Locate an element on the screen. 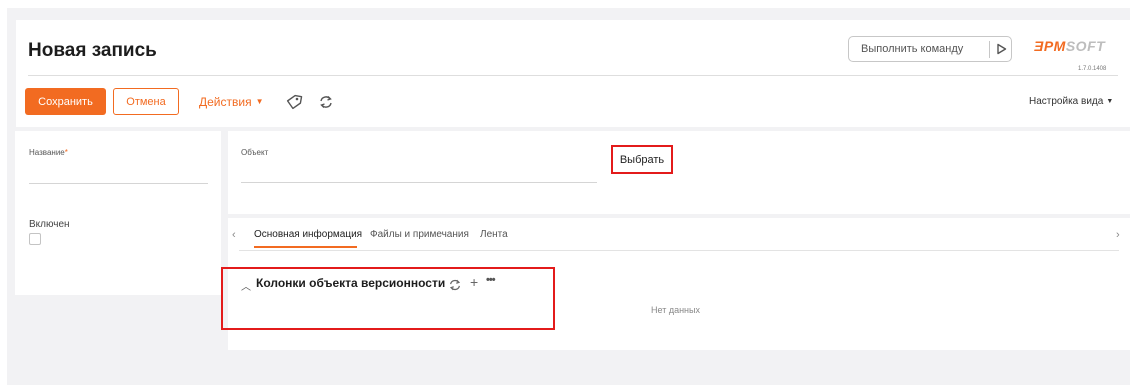  name-label: Название* is located at coordinates (48, 152).